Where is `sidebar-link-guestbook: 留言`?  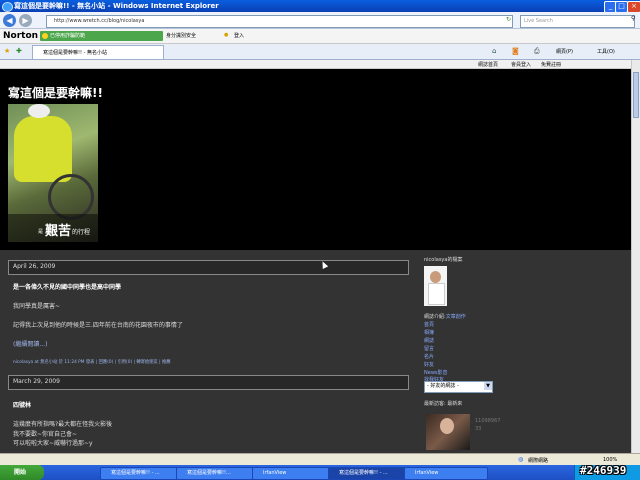
sidebar-link-guestbook: 留言 is located at coordinates (429, 348).